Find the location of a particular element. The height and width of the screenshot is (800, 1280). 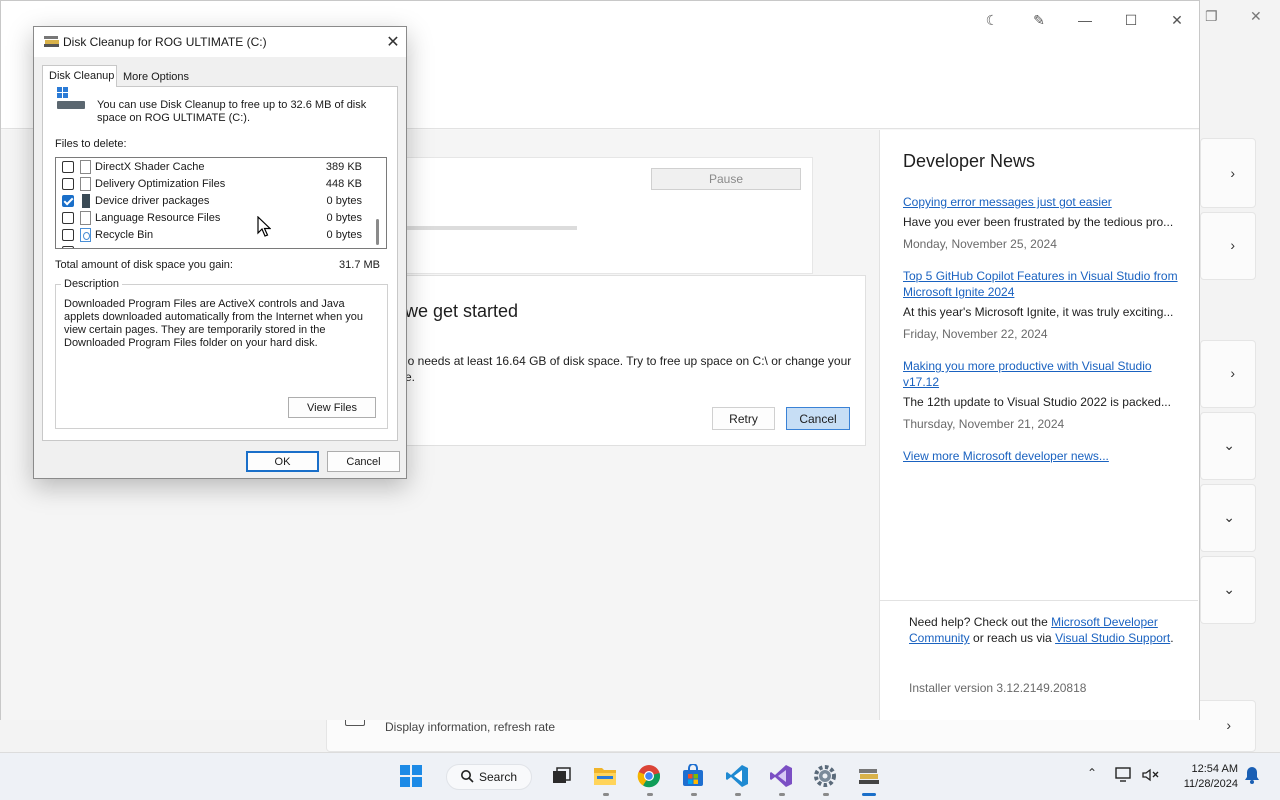

news-date: Friday, November 22, 2024 is located at coordinates (975, 334).